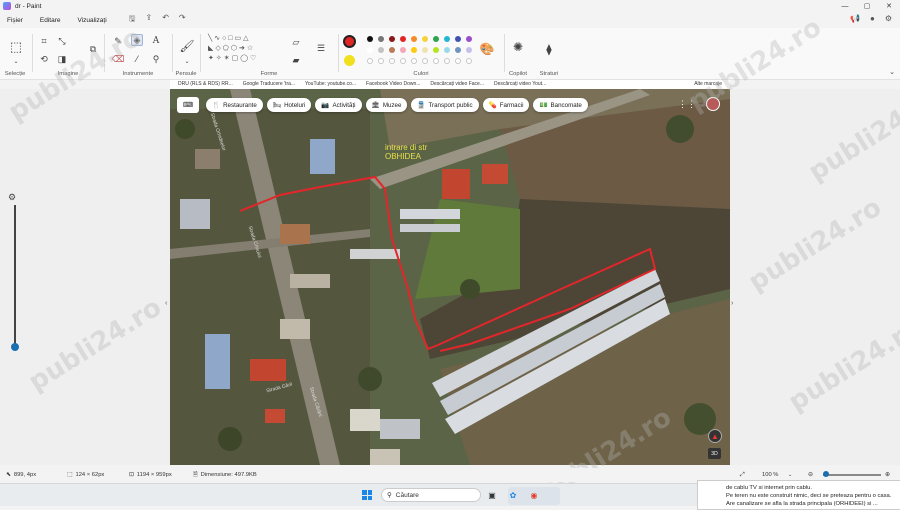 This screenshot has width=900, height=510. What do you see at coordinates (296, 60) in the screenshot?
I see `shape-fill-icon: ▰` at bounding box center [296, 60].